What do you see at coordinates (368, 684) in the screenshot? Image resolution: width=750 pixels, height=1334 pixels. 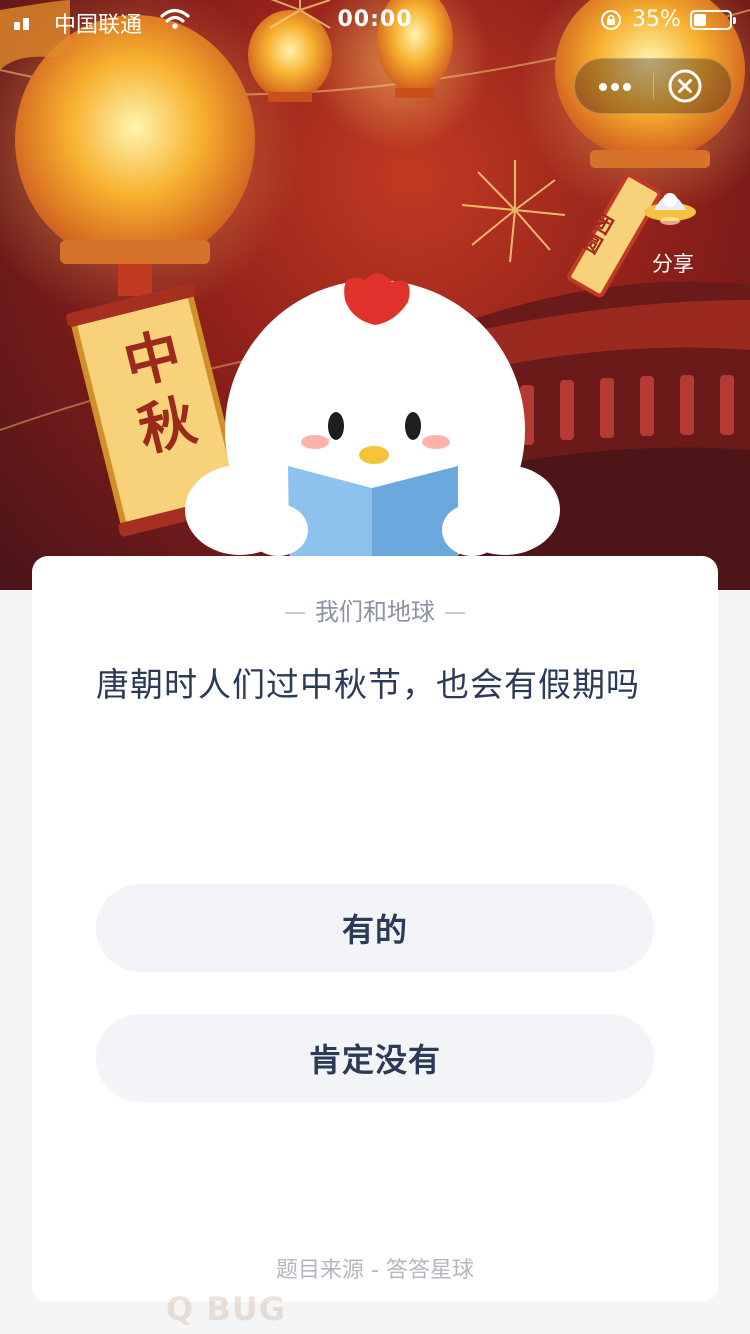 I see `question-text: 唐朝时人们过中秋节，也会有假期吗` at bounding box center [368, 684].